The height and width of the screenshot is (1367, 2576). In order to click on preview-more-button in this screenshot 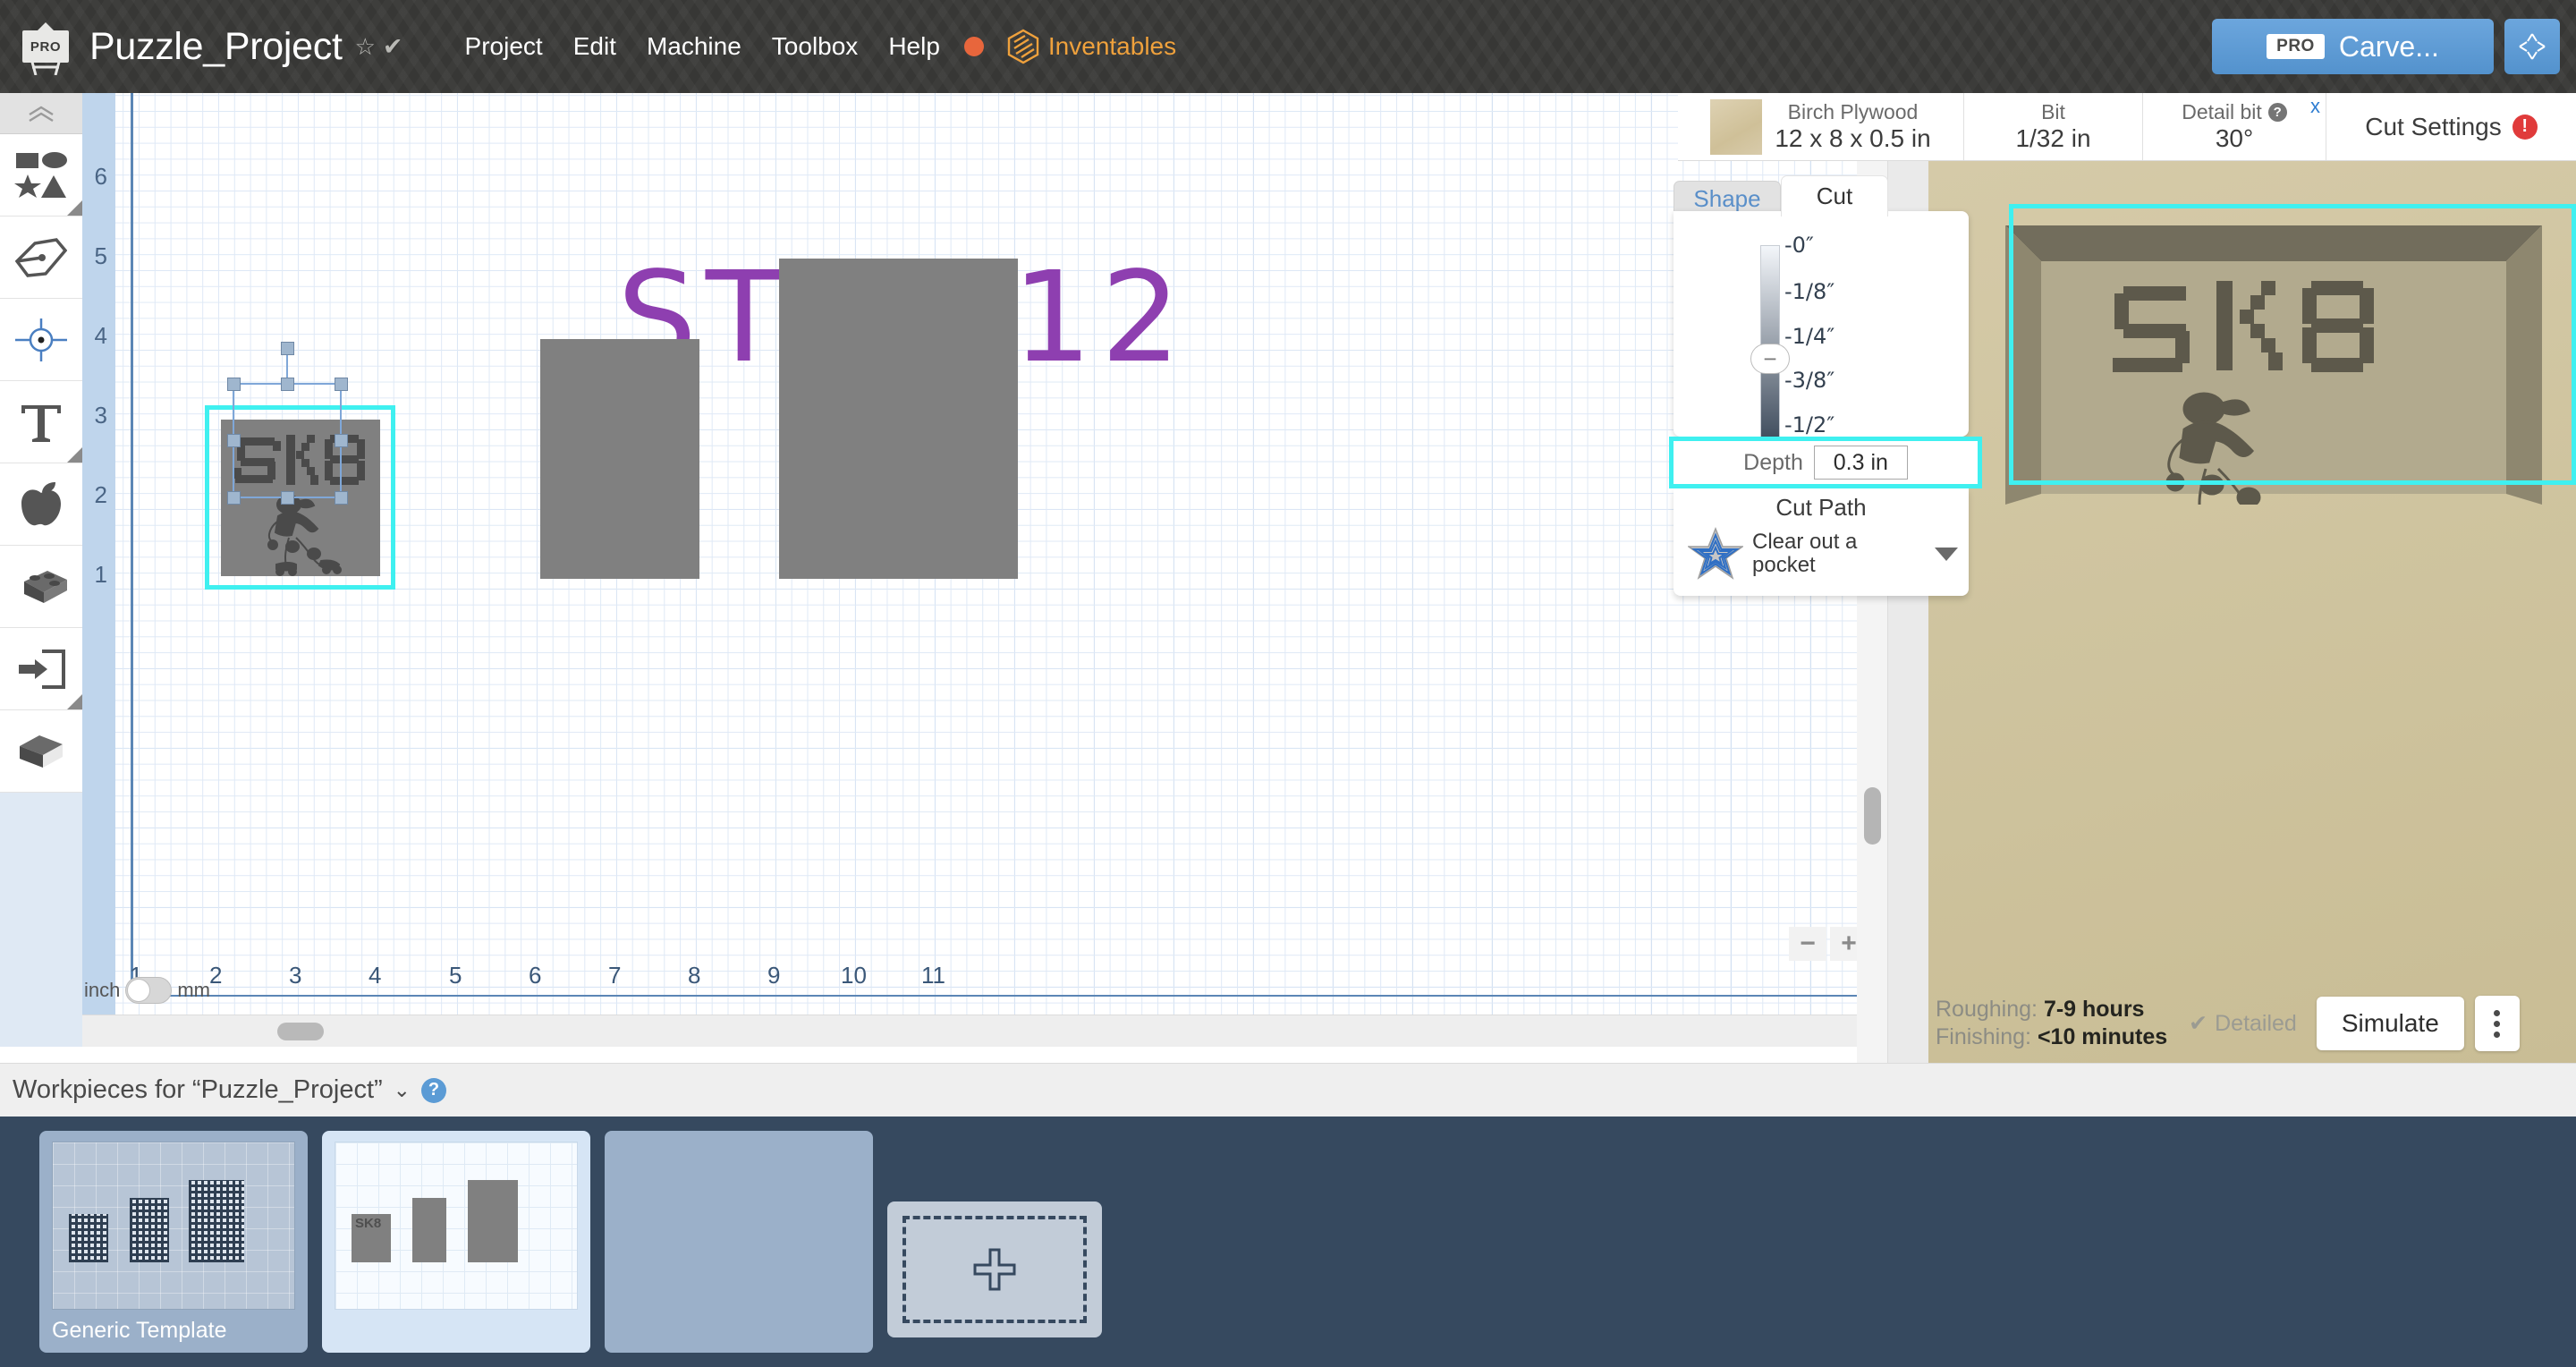, I will do `click(2497, 1023)`.